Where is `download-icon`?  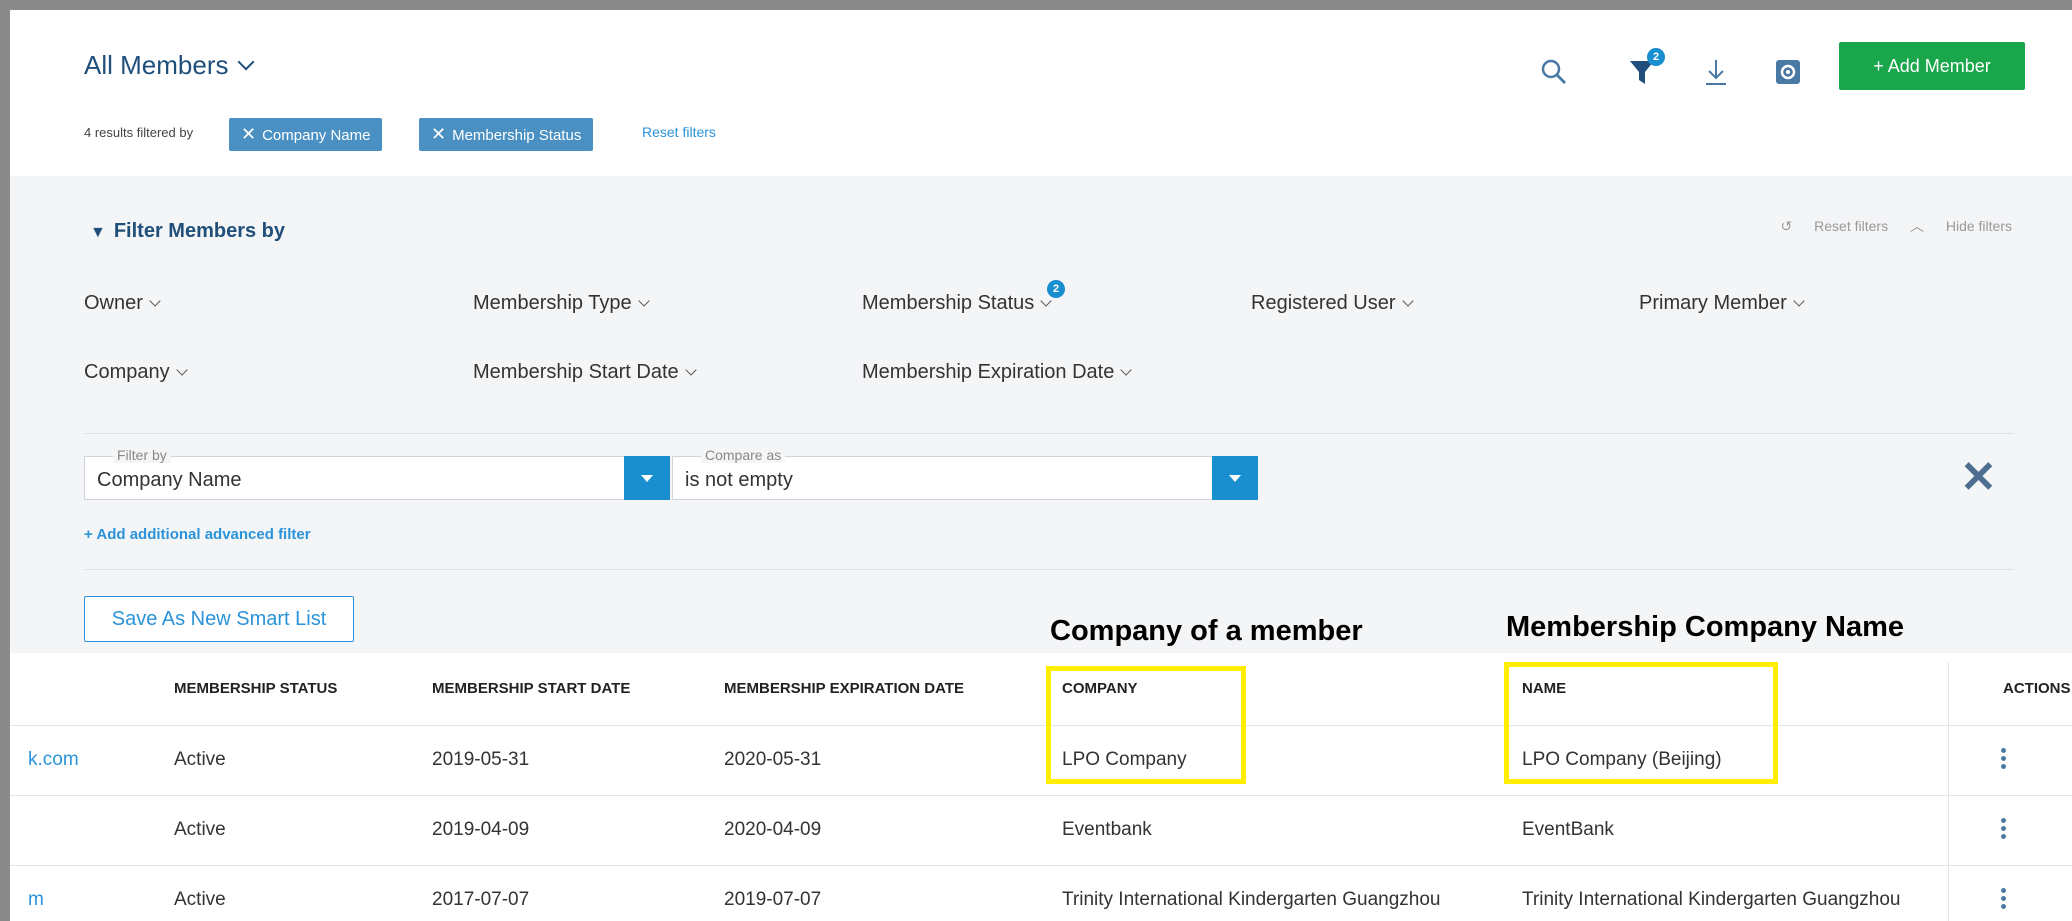 download-icon is located at coordinates (1716, 72).